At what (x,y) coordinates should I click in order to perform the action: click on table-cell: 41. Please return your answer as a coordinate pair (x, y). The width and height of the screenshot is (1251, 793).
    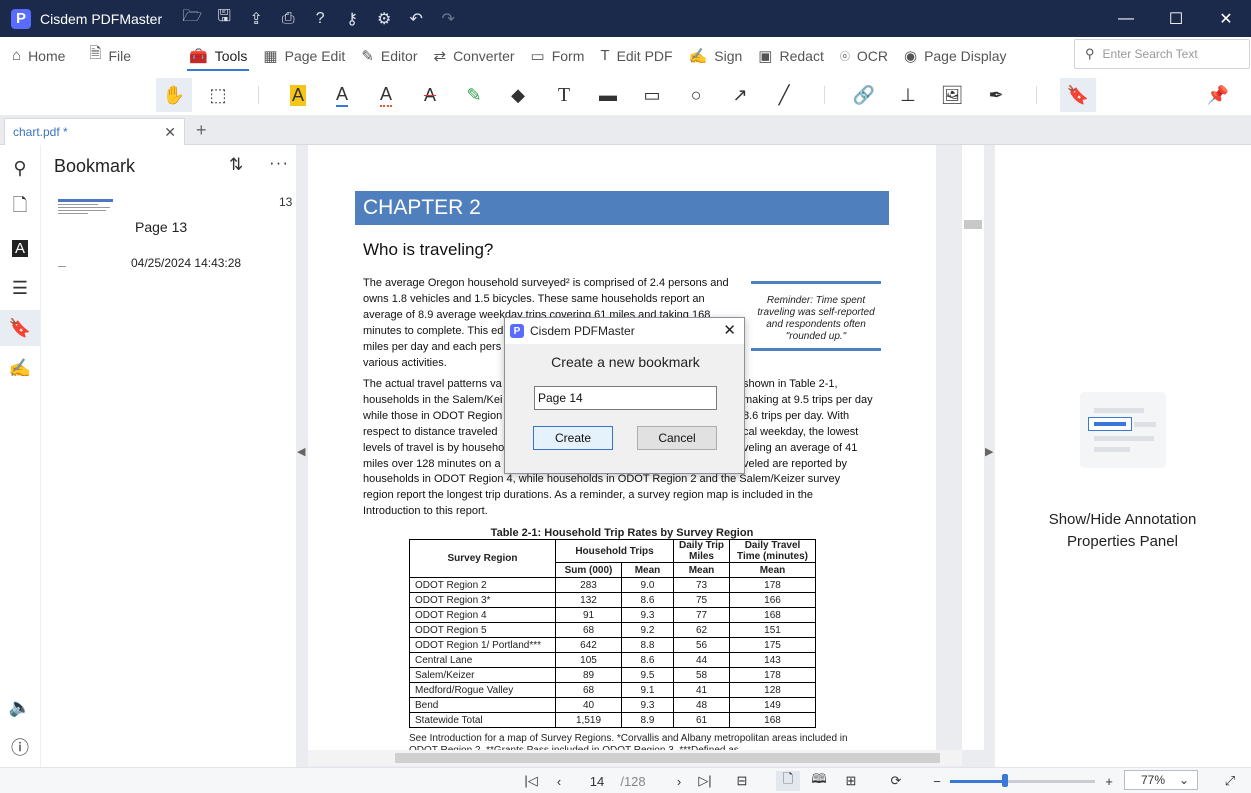
    Looking at the image, I should click on (701, 690).